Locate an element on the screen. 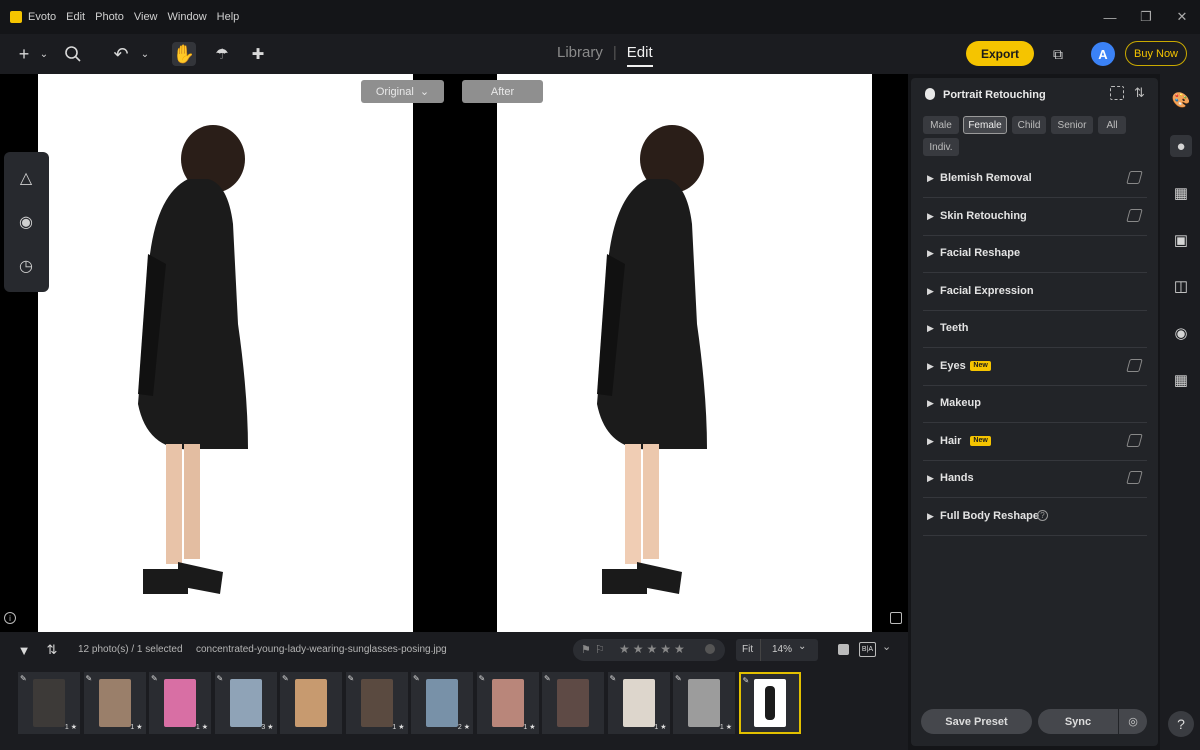 The image size is (1200, 750). share-icon: ⧉ is located at coordinates (1058, 54).